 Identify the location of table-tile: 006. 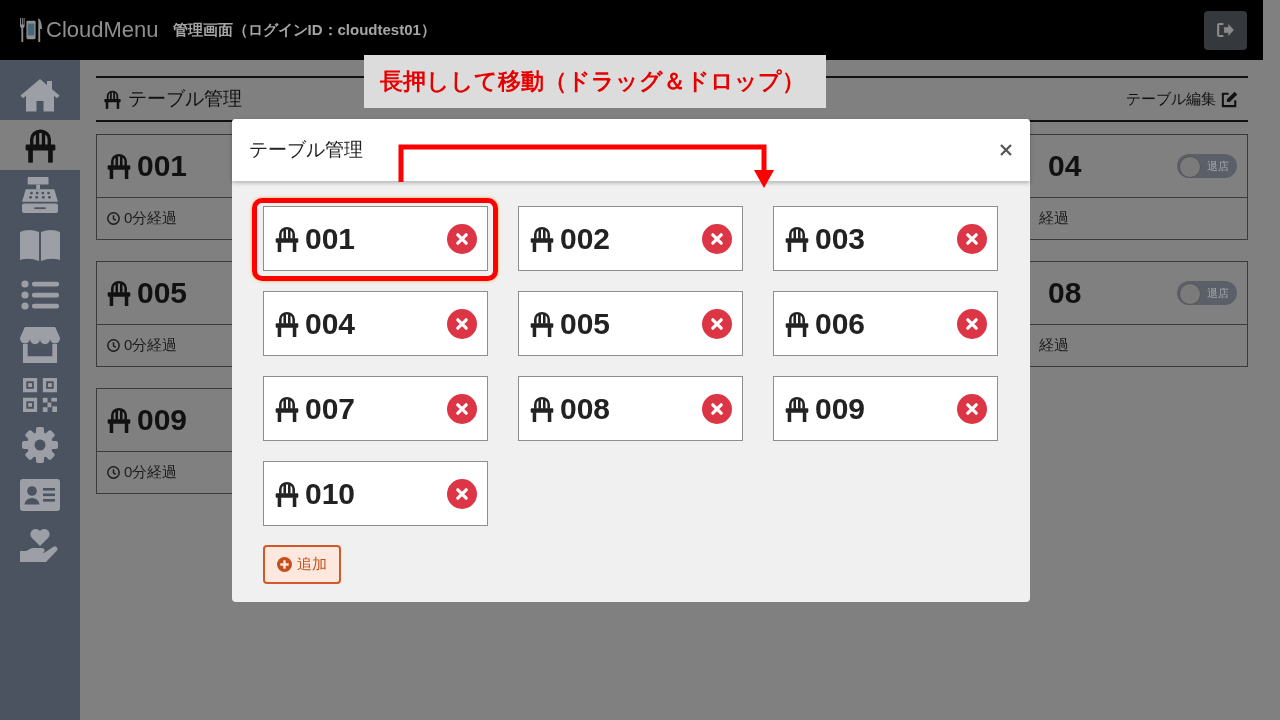
(885, 323).